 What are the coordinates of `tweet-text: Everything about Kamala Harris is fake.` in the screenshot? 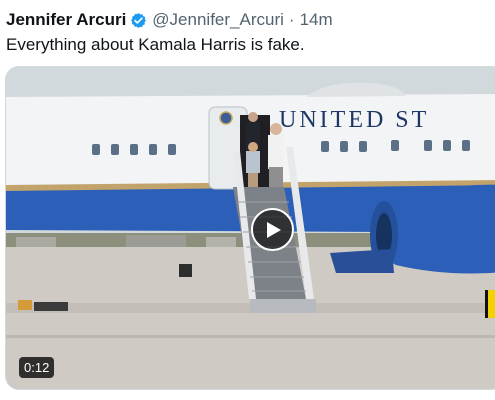 It's located at (155, 44).